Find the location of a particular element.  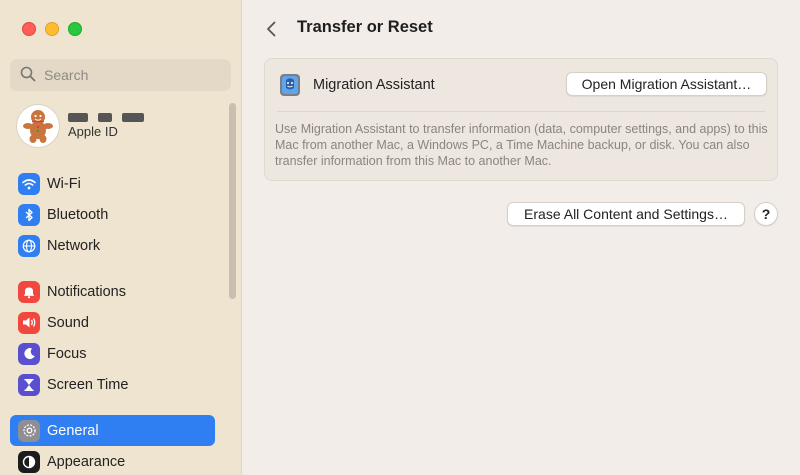

speaker-icon is located at coordinates (29, 322).